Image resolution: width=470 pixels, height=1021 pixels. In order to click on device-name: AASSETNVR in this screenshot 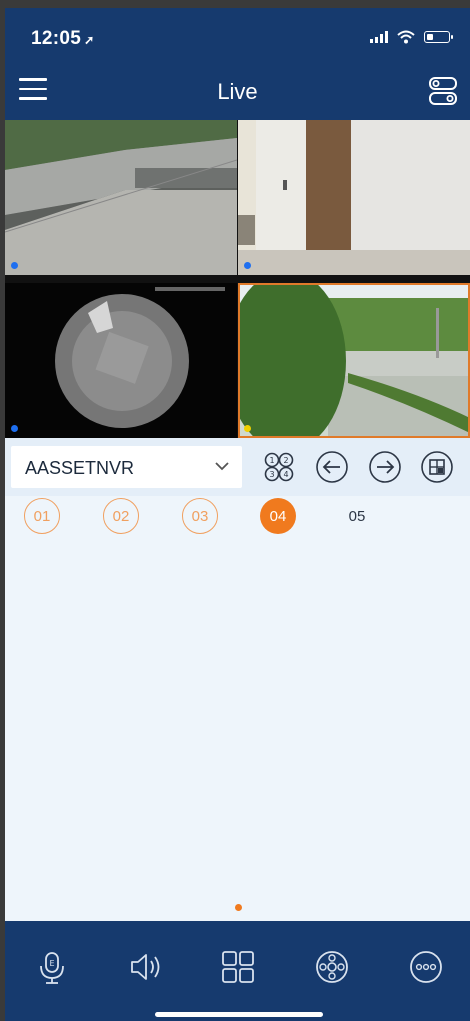, I will do `click(80, 468)`.